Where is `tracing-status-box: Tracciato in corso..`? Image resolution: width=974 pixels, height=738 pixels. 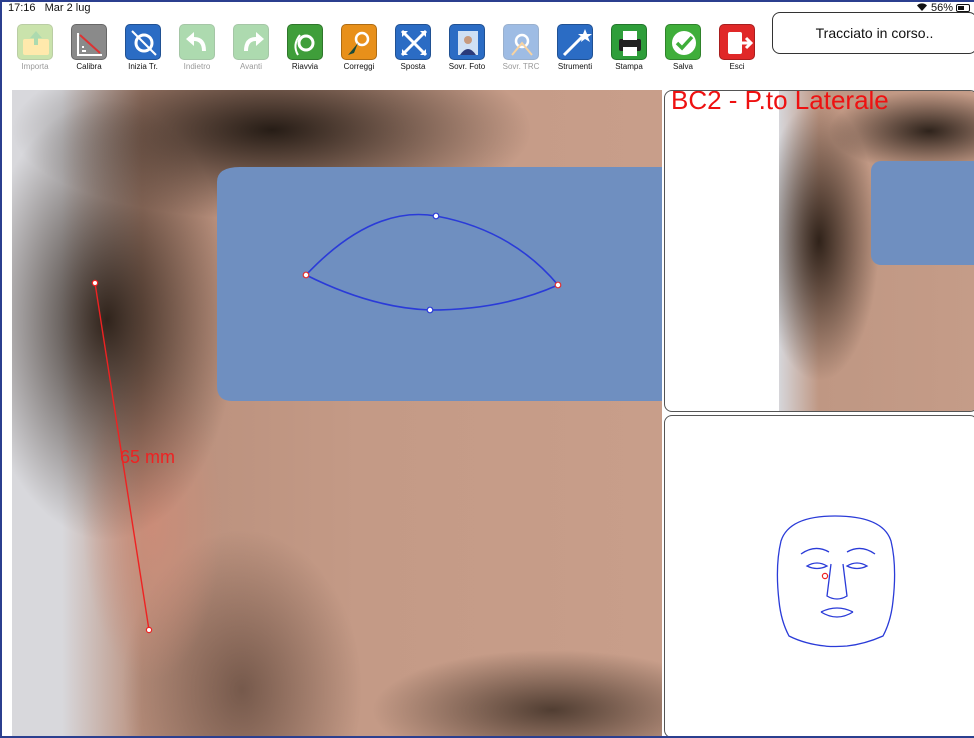 tracing-status-box: Tracciato in corso.. is located at coordinates (873, 33).